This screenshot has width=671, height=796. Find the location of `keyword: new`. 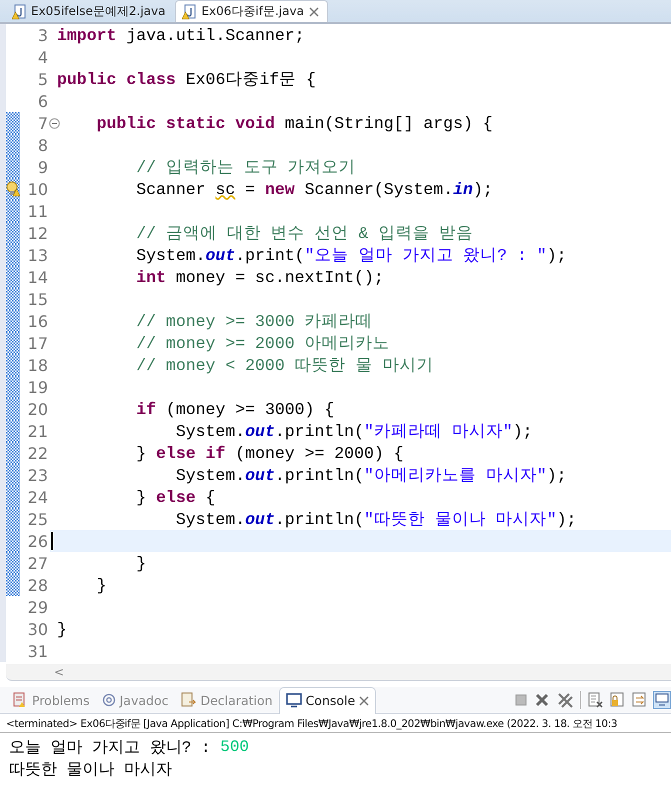

keyword: new is located at coordinates (279, 189).